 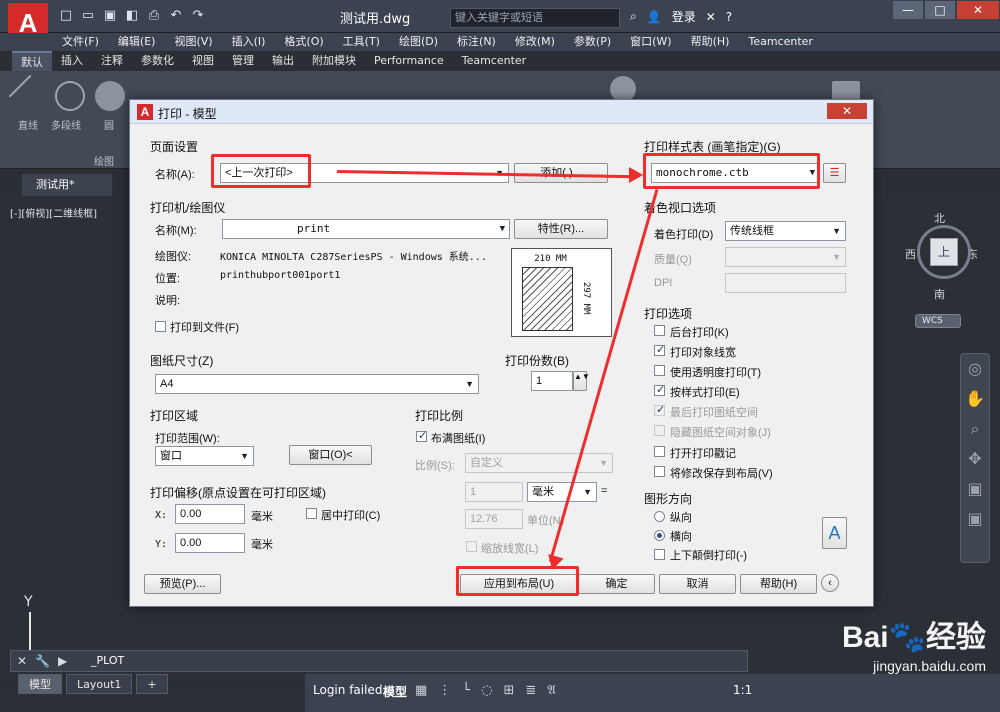 What do you see at coordinates (53, 212) in the screenshot?
I see `viewport-controls: [-][俯视][二维线框]` at bounding box center [53, 212].